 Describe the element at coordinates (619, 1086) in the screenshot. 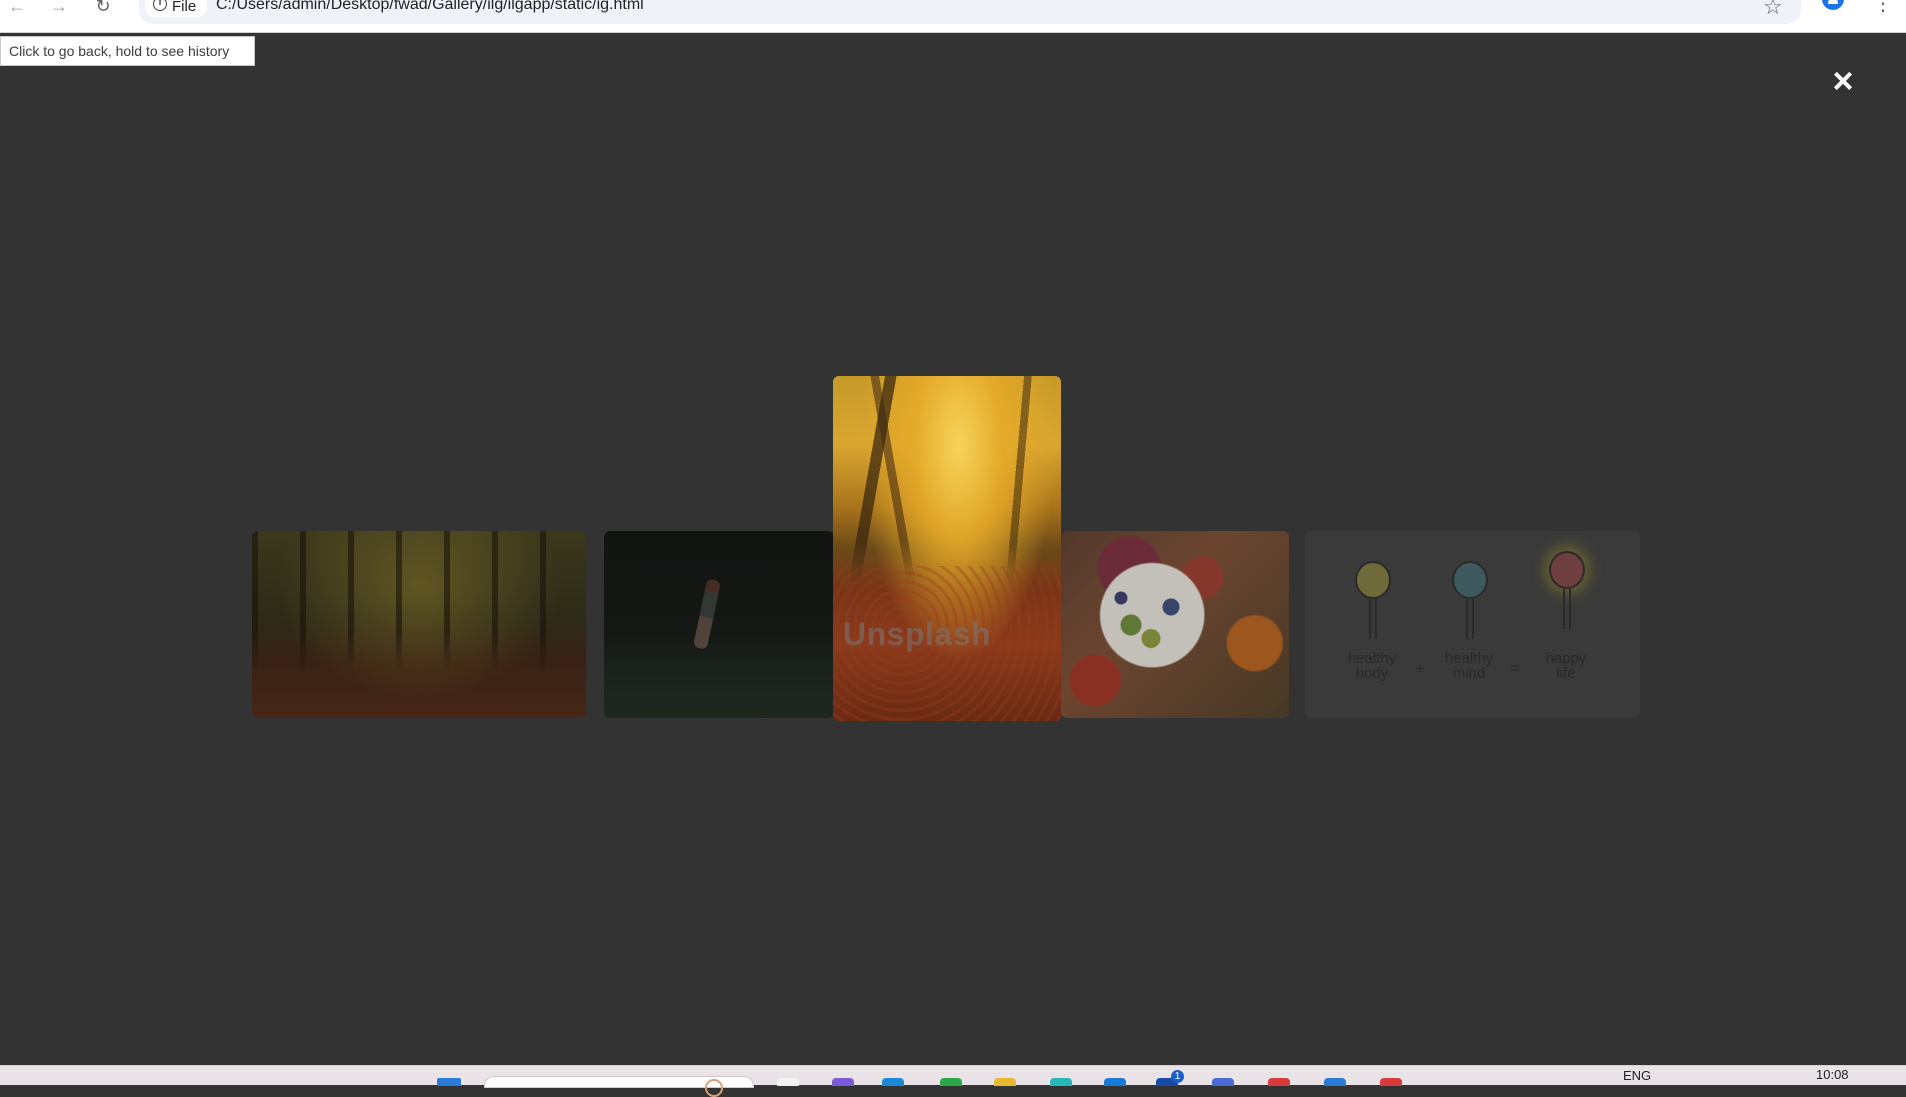

I see `taskbar-search-box` at that location.